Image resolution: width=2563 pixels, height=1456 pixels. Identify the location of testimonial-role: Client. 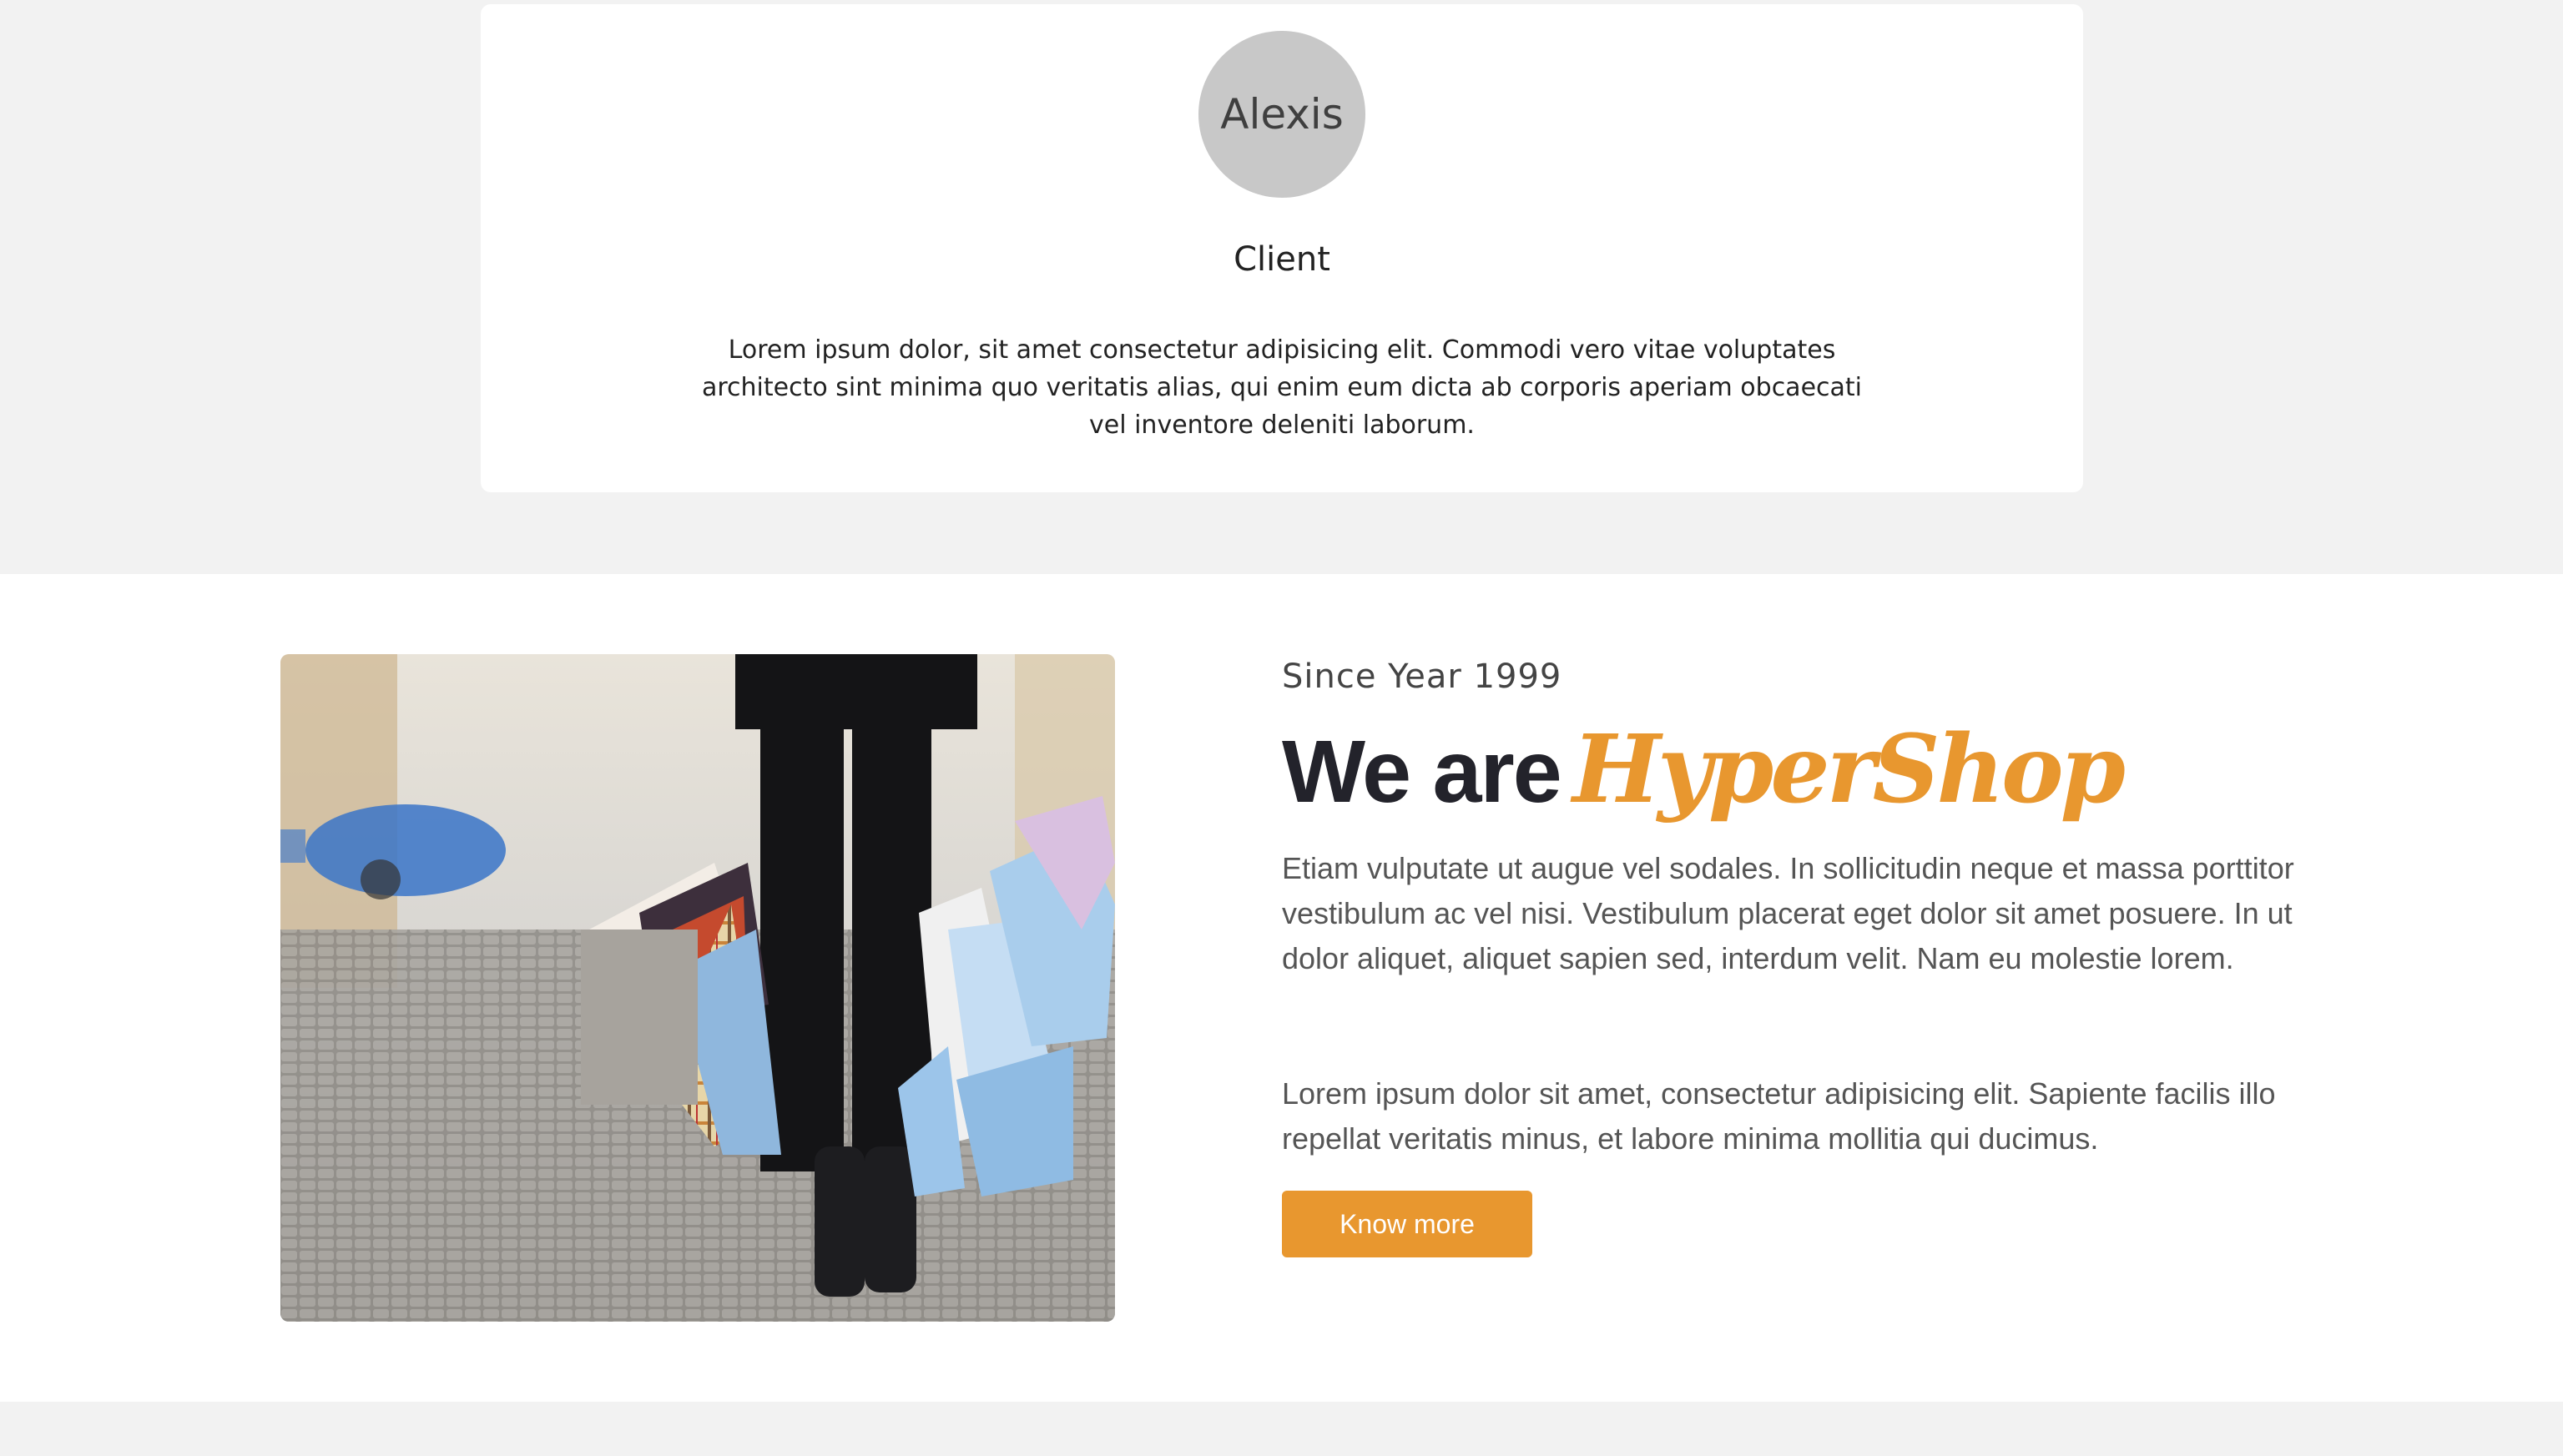
(1282, 259).